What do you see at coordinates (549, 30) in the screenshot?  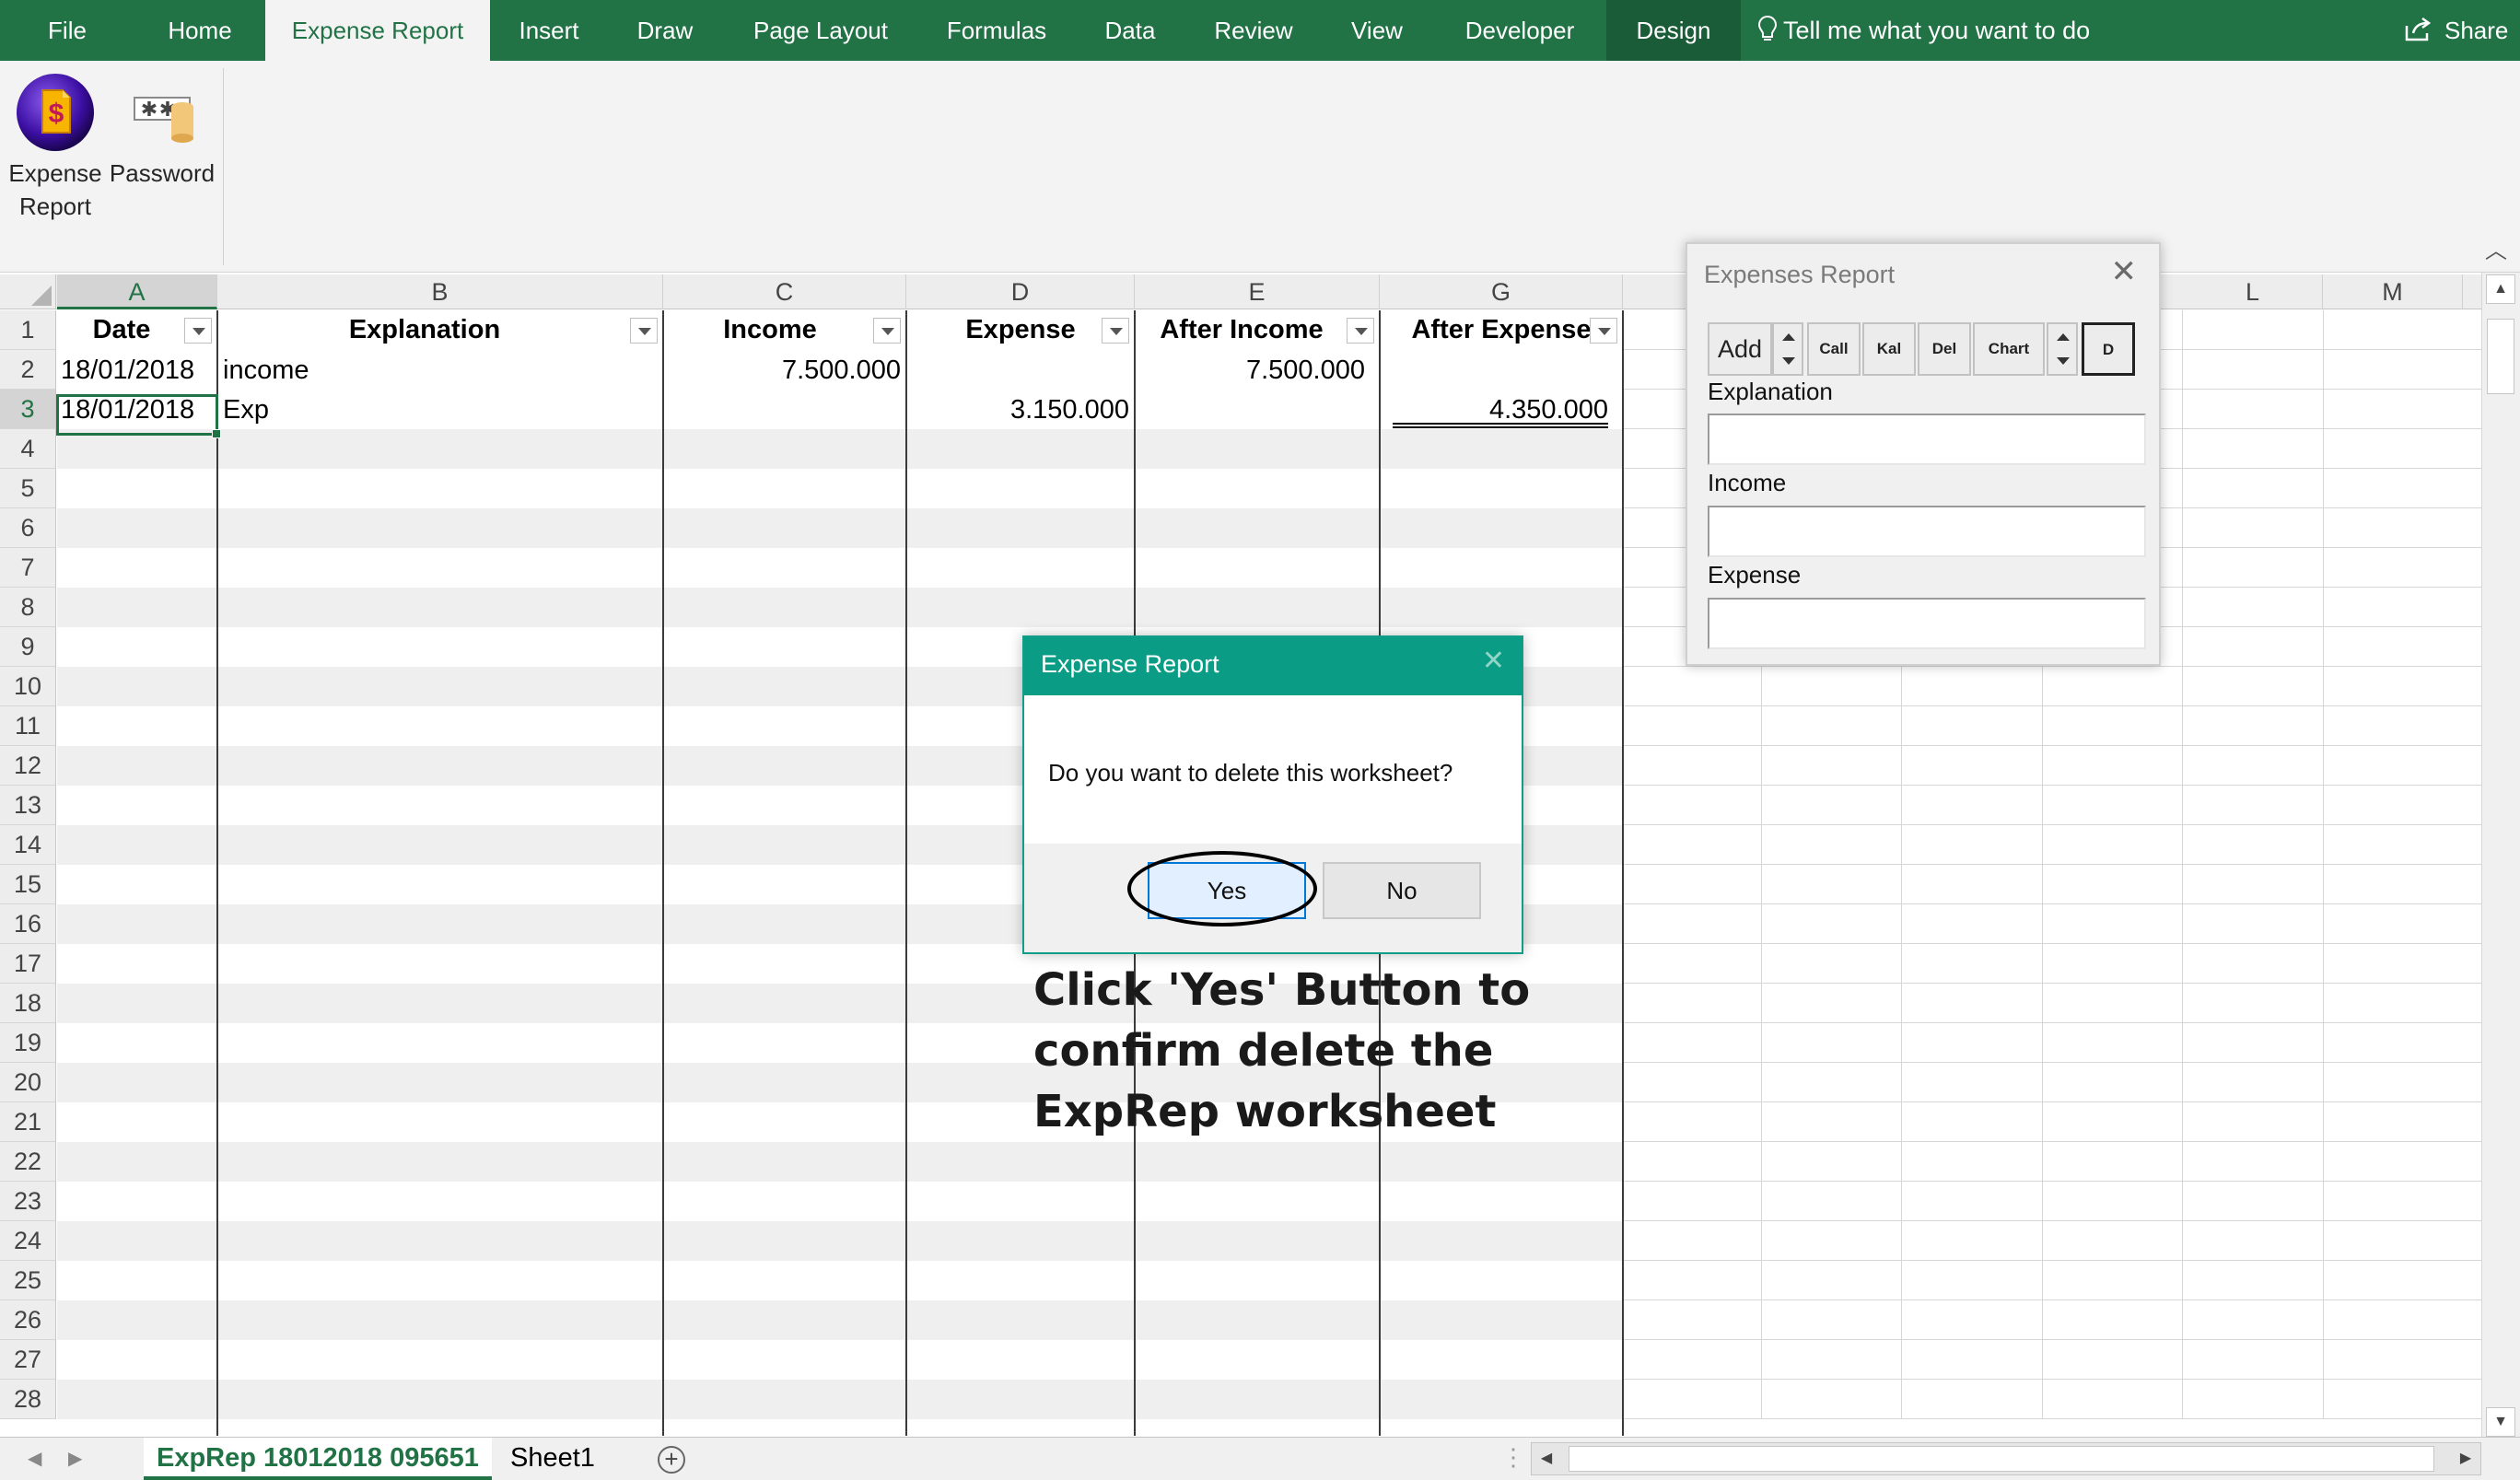 I see `tab-insert: Insert` at bounding box center [549, 30].